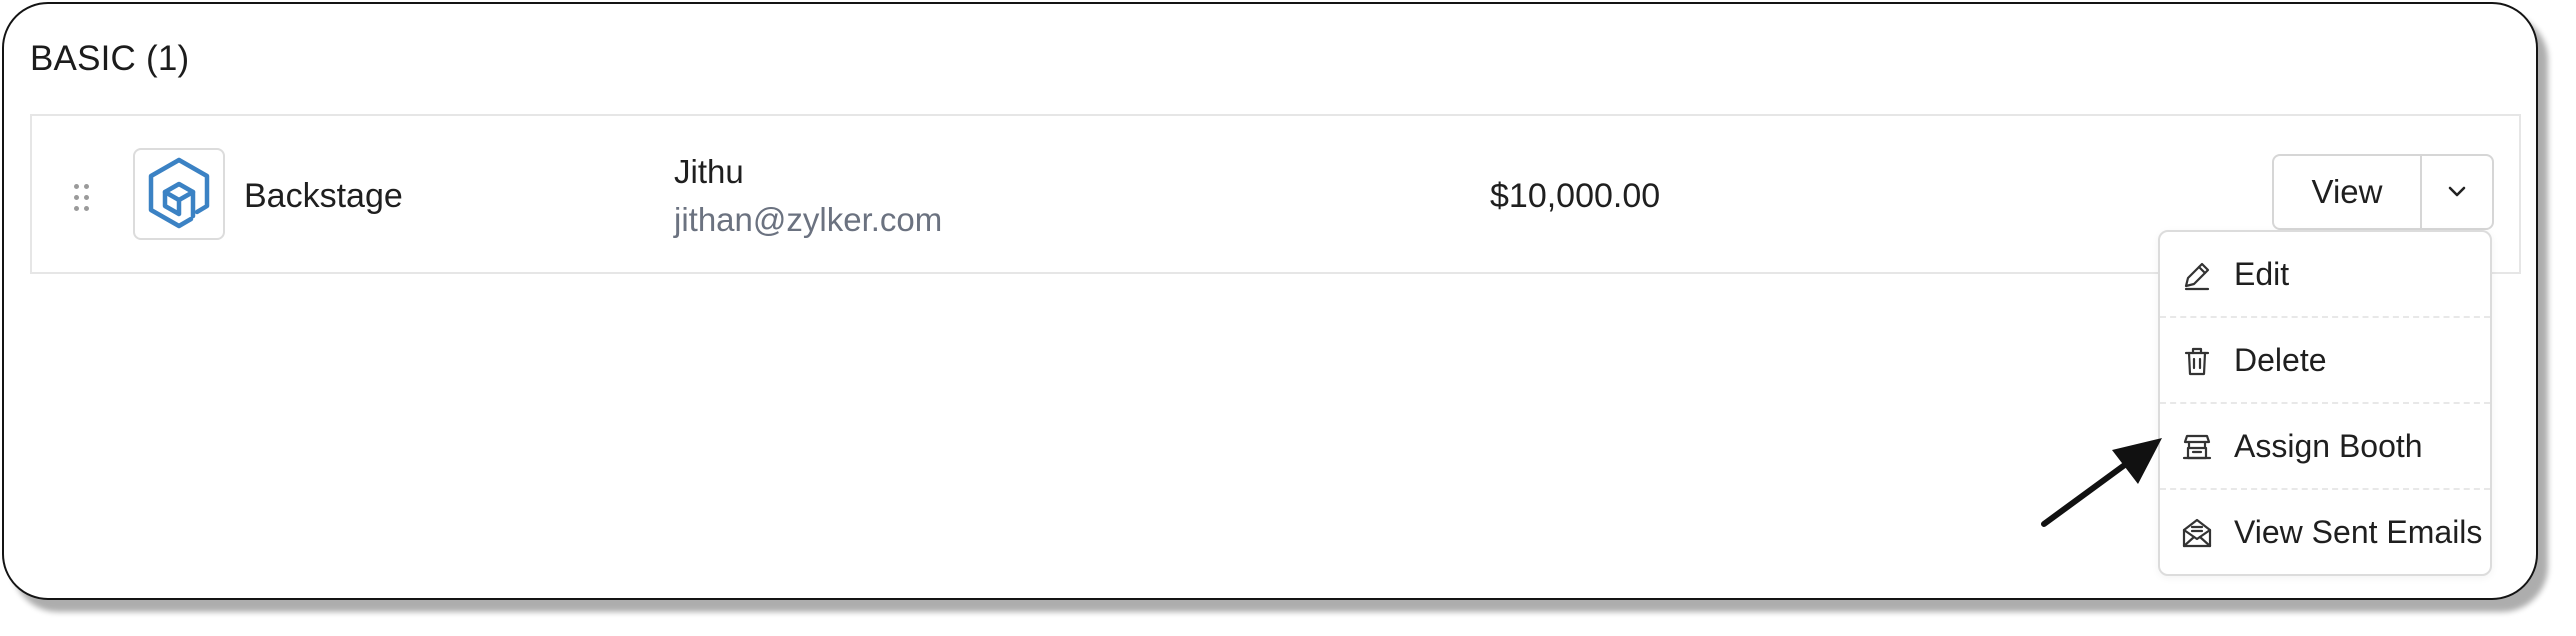 The width and height of the screenshot is (2576, 636). What do you see at coordinates (2197, 447) in the screenshot?
I see `booth-icon` at bounding box center [2197, 447].